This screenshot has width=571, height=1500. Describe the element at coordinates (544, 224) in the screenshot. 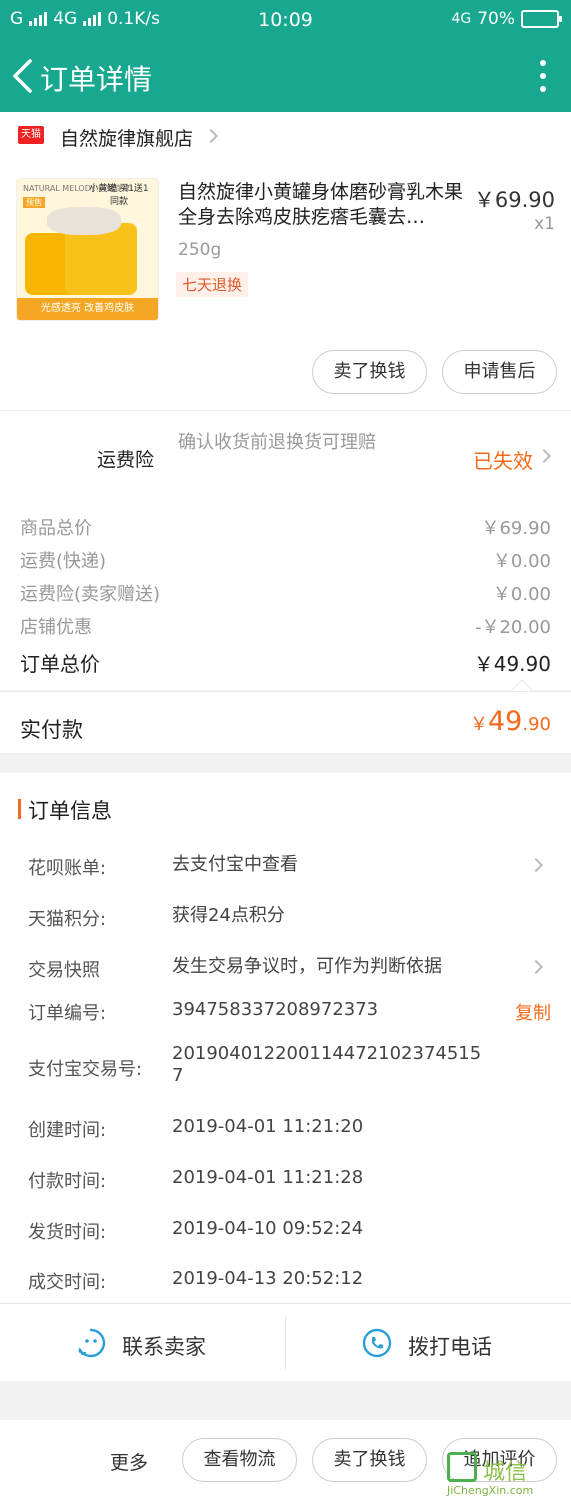

I see `product-quantity: x1` at that location.